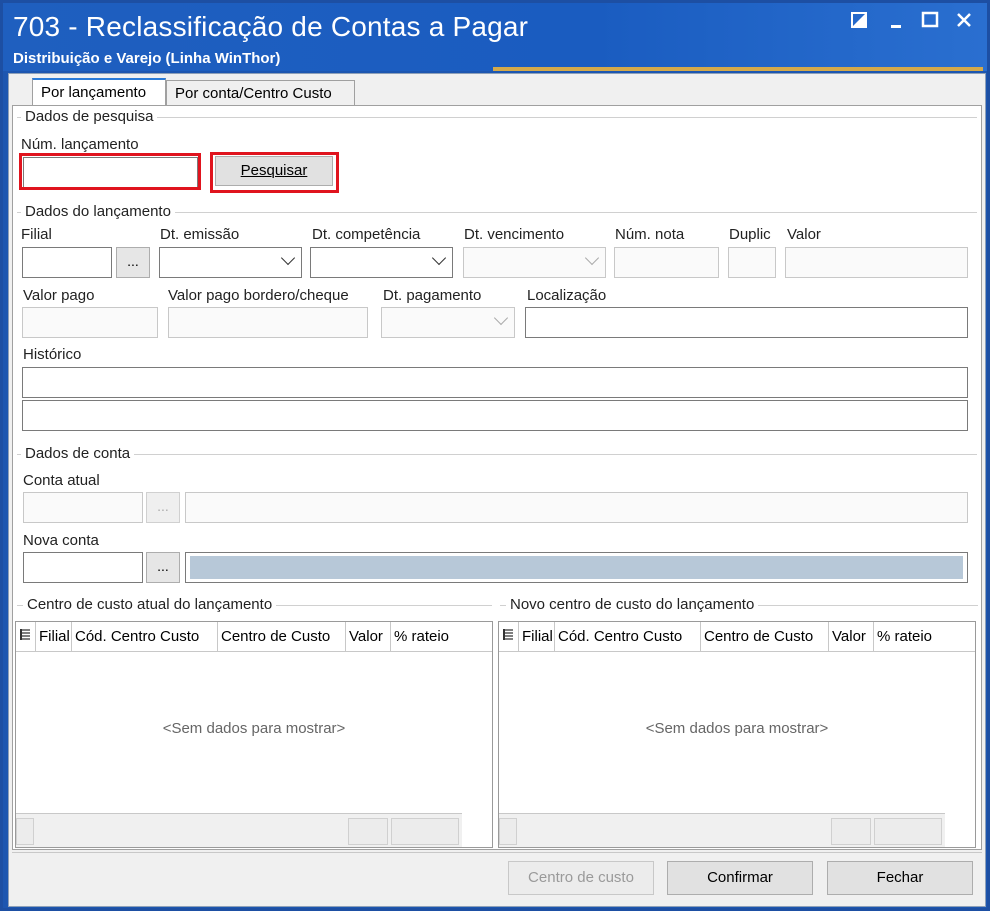  What do you see at coordinates (89, 116) in the screenshot?
I see `group-dados-pesquisa: Dados de pesquisa` at bounding box center [89, 116].